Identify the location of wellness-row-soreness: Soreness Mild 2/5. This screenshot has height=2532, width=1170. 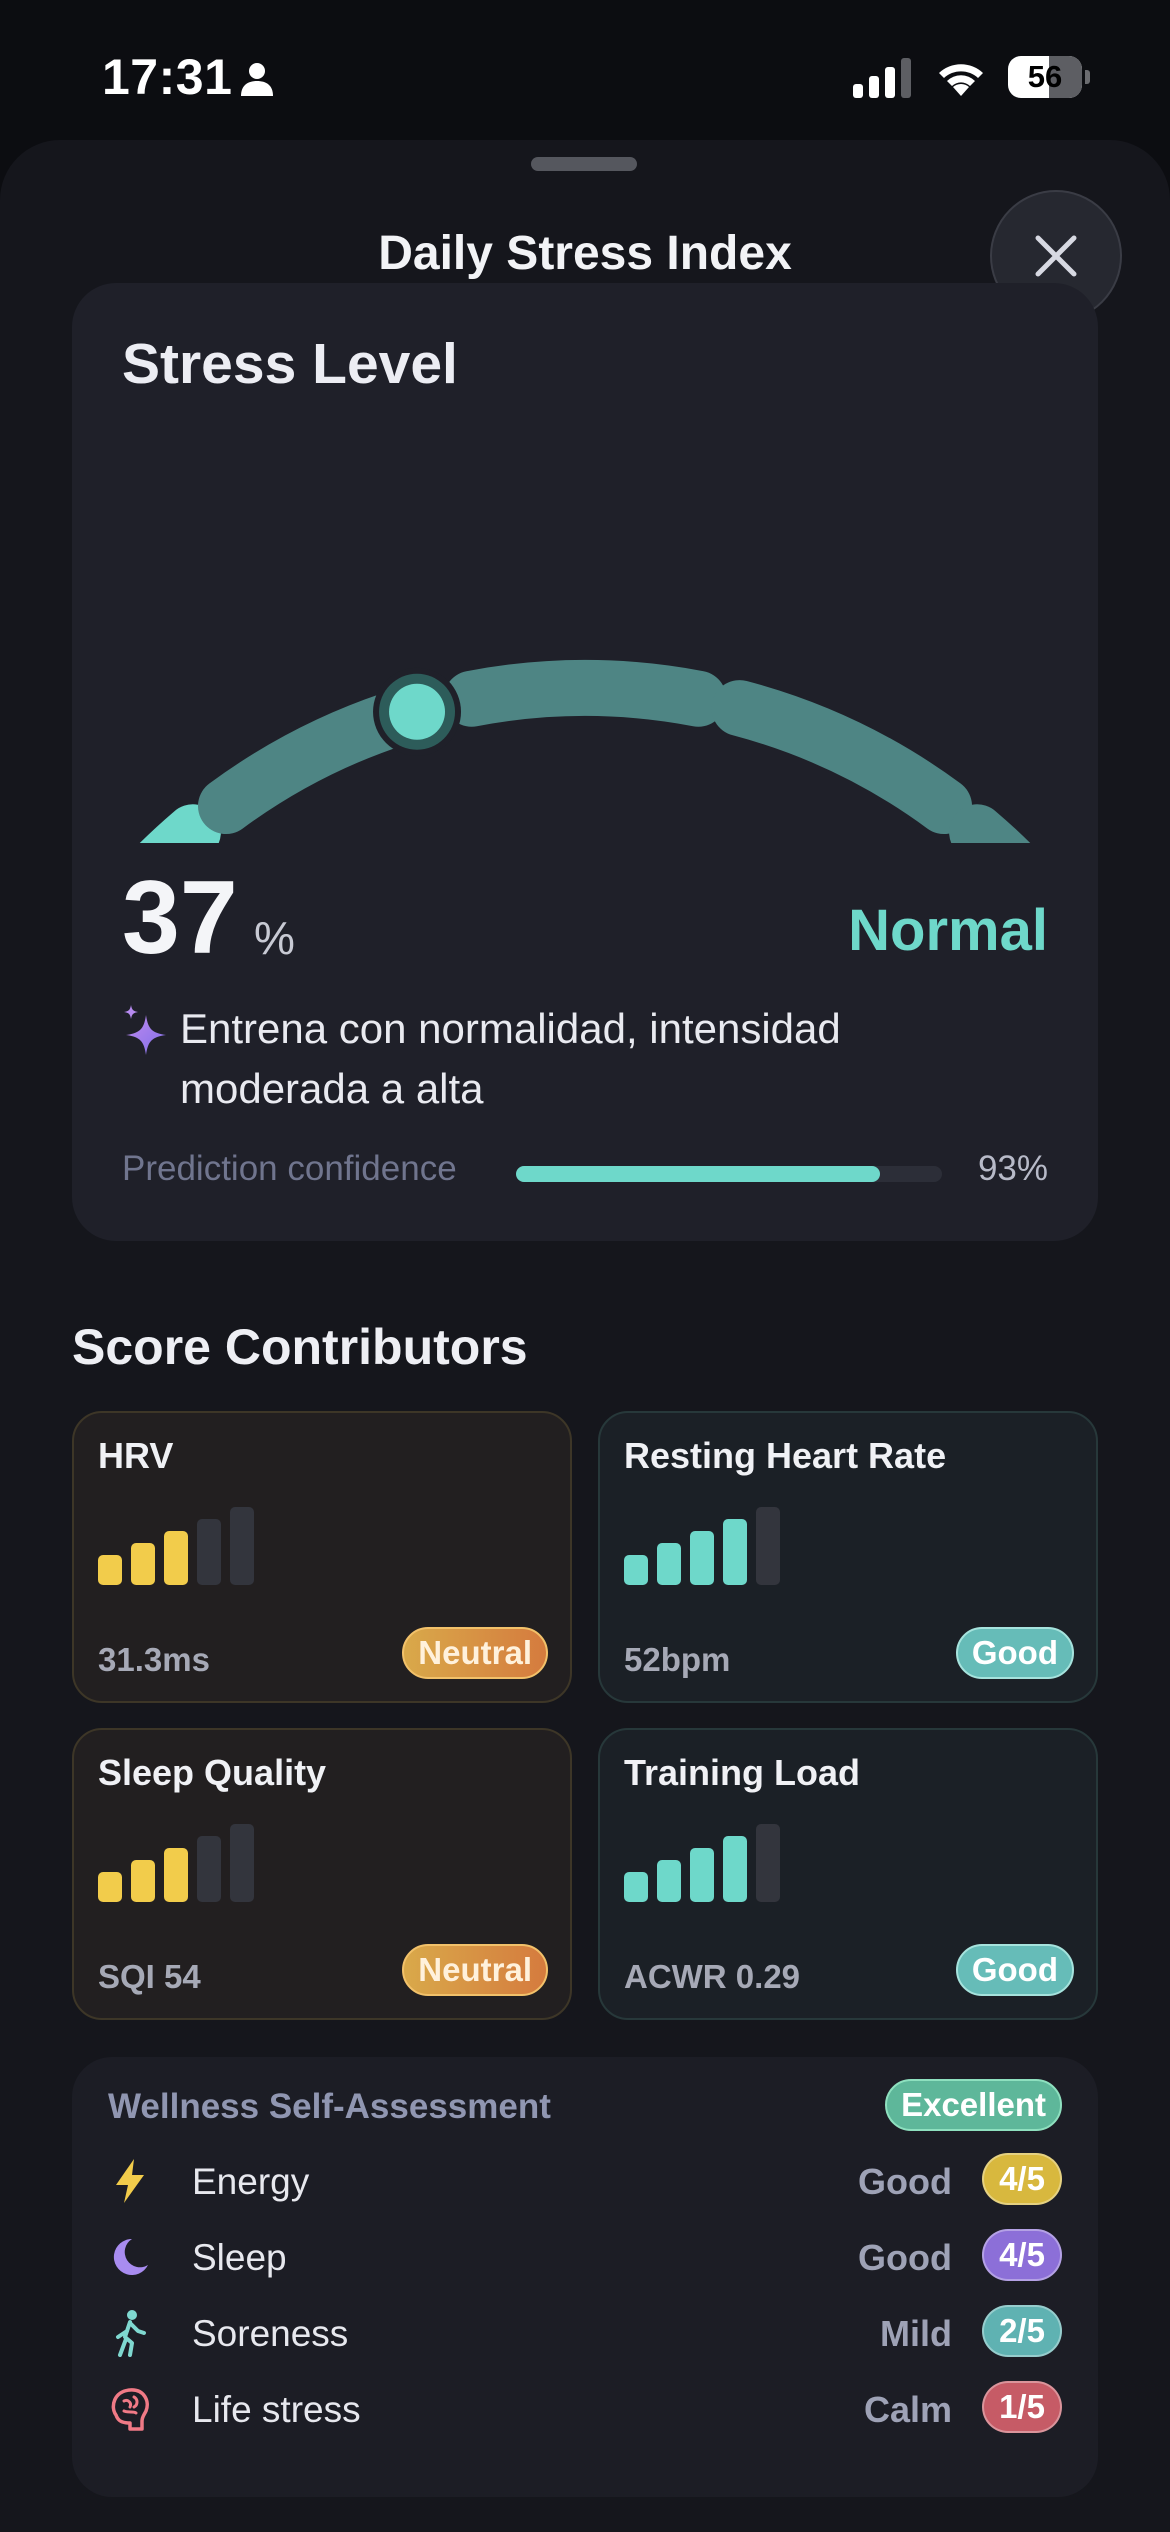
(585, 2333).